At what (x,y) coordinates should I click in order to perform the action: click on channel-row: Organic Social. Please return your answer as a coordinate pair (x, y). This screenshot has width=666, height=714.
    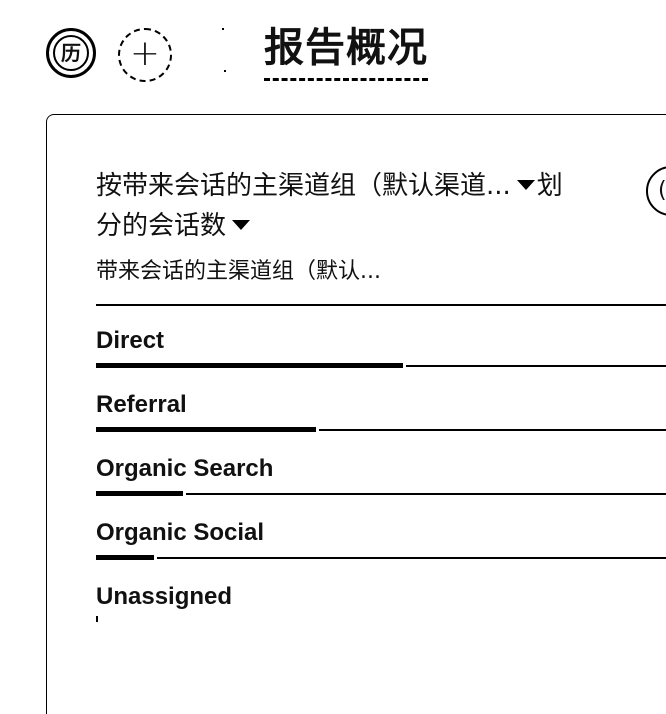
    Looking at the image, I should click on (381, 532).